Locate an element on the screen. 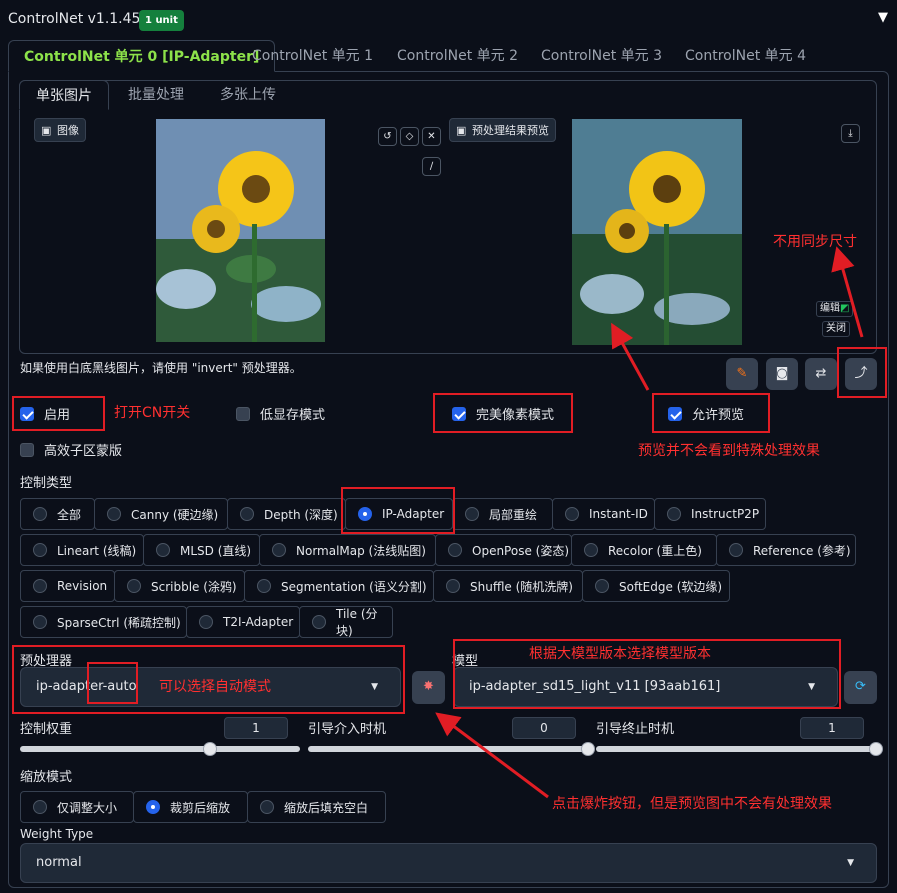 Image resolution: width=897 pixels, height=893 pixels. radio-revision: Revision is located at coordinates (67, 586).